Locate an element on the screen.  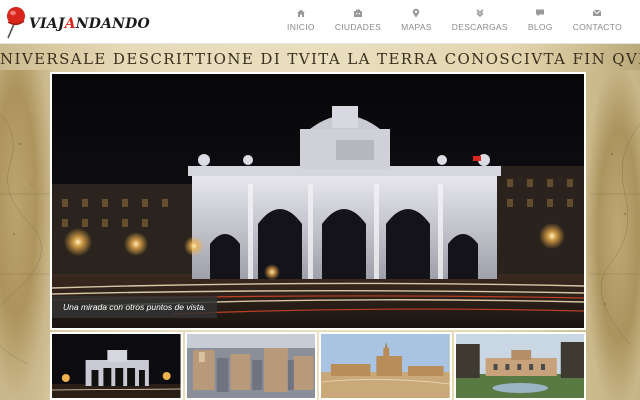
thumbnail-strip is located at coordinates (318, 366).